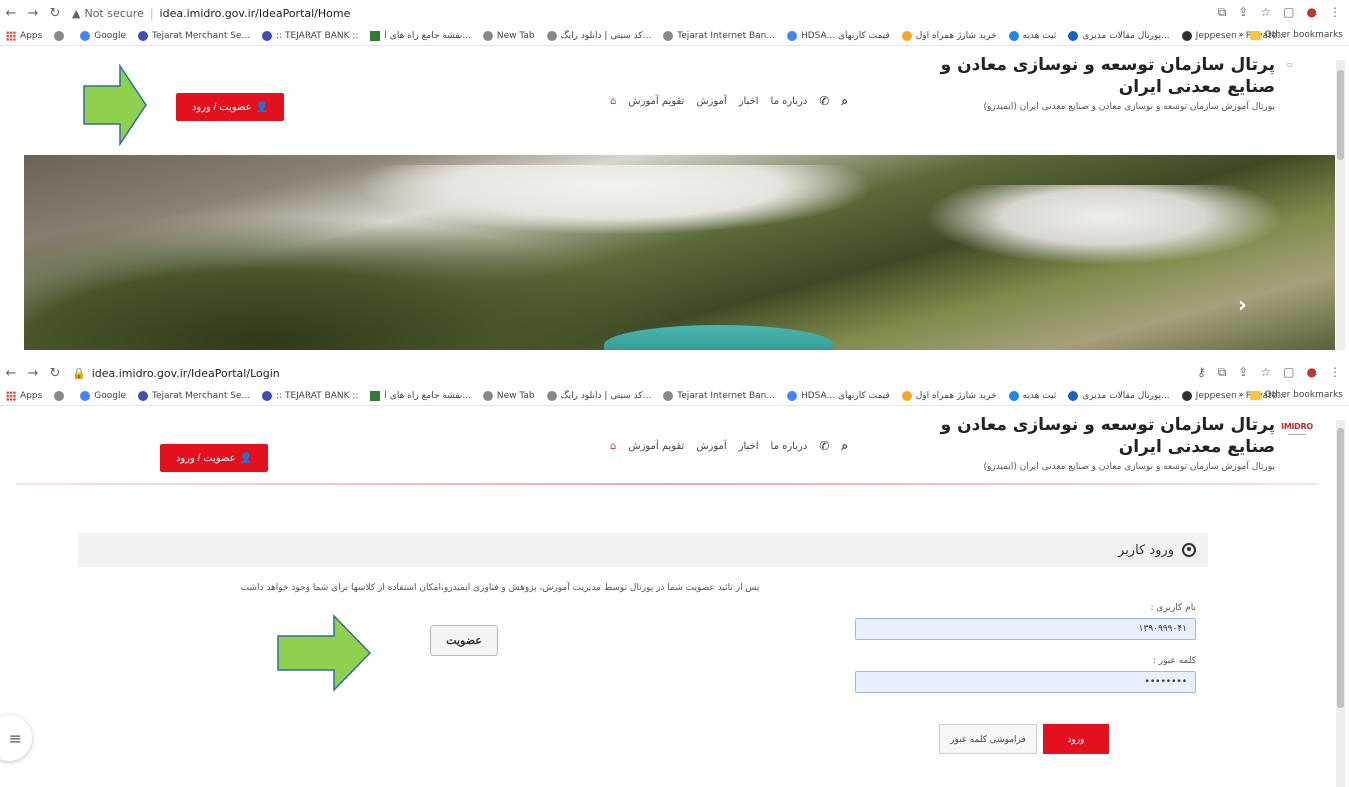  Describe the element at coordinates (76, 13) in the screenshot. I see `warning-icon: ▲` at that location.